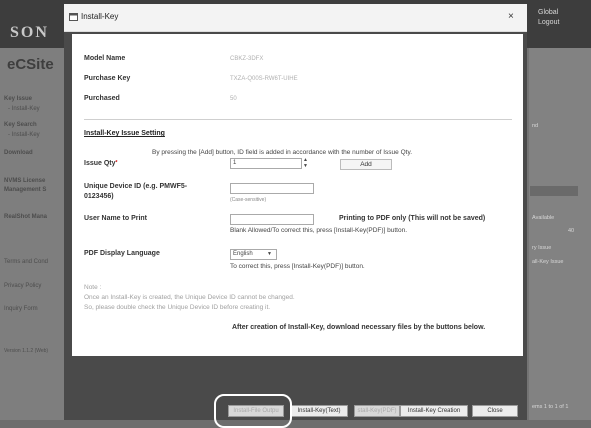  What do you see at coordinates (105, 58) in the screenshot?
I see `model-name-label: Model Name` at bounding box center [105, 58].